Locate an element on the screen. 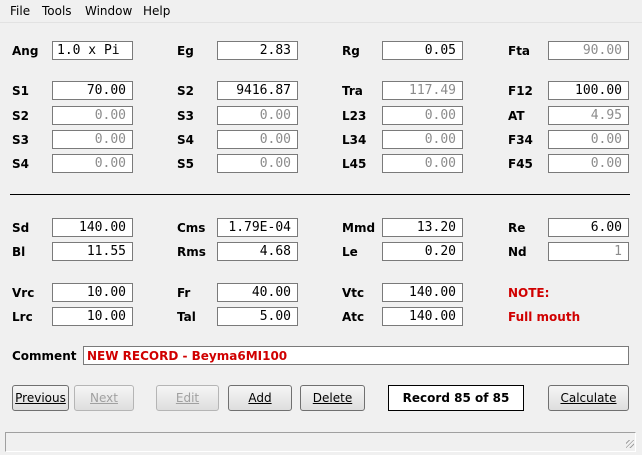 The width and height of the screenshot is (642, 455). field-re: 6.00 is located at coordinates (588, 227).